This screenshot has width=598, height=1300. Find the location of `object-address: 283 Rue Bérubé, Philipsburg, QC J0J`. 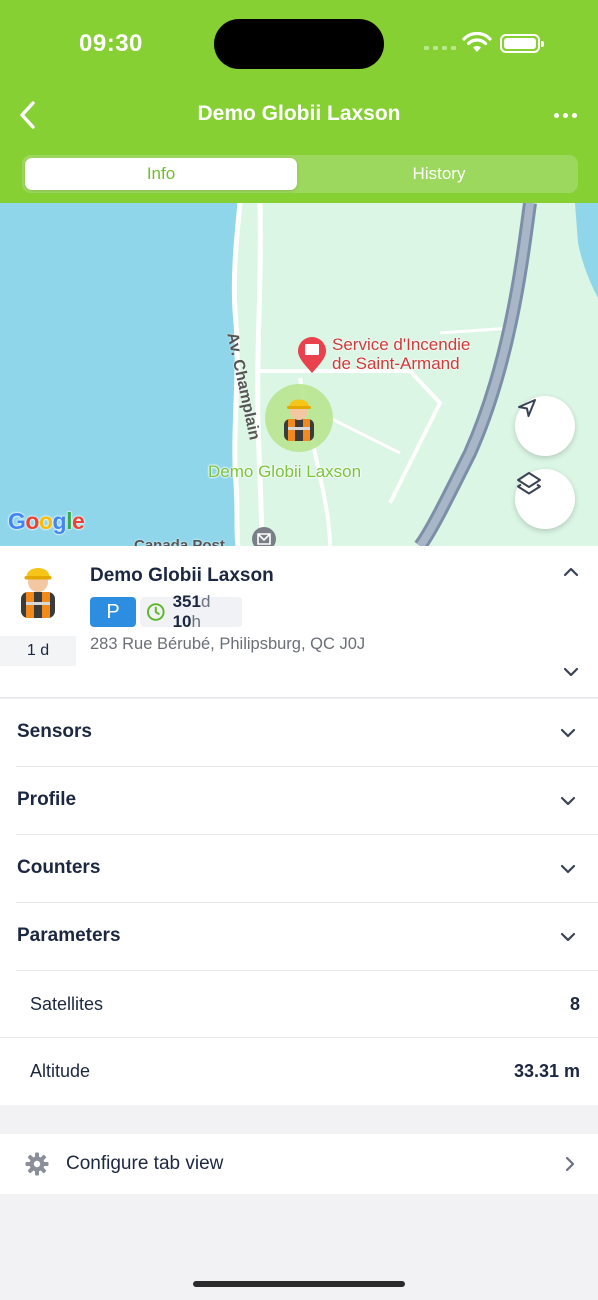

object-address: 283 Rue Bérubé, Philipsburg, QC J0J is located at coordinates (228, 644).